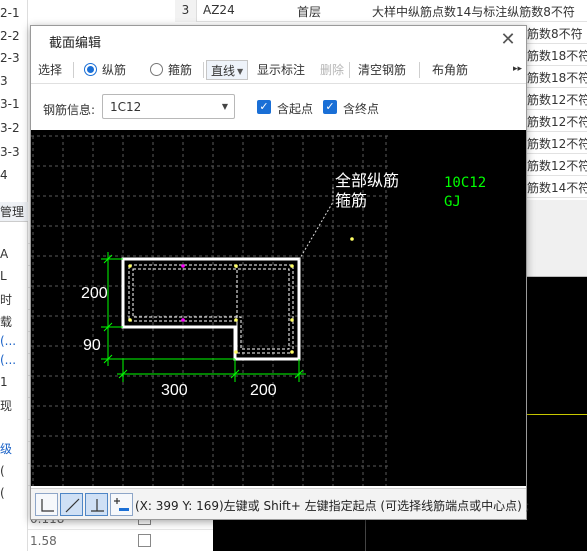 Image resolution: width=587 pixels, height=551 pixels. I want to click on include-start-checkbox: ✓, so click(264, 107).